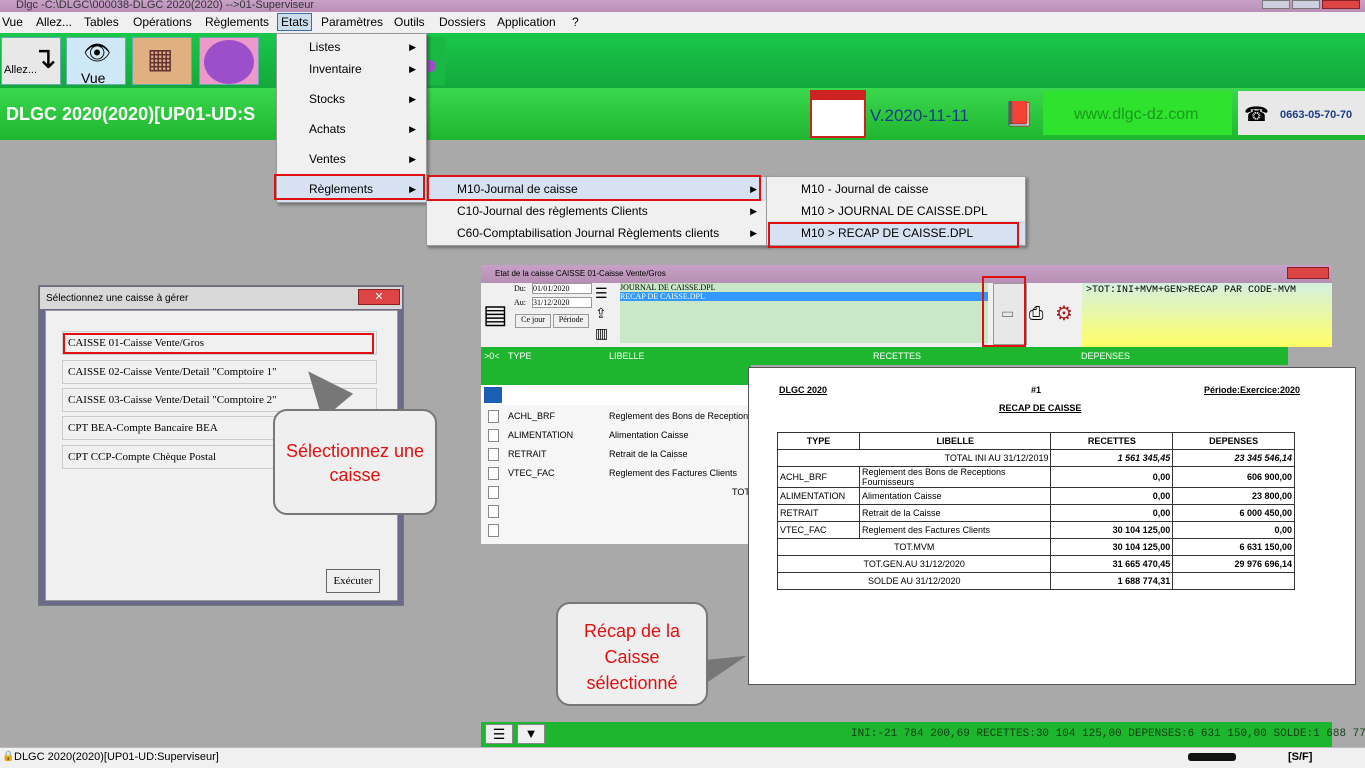 Image resolution: width=1365 pixels, height=768 pixels. I want to click on etat-window-close-button, so click(1308, 273).